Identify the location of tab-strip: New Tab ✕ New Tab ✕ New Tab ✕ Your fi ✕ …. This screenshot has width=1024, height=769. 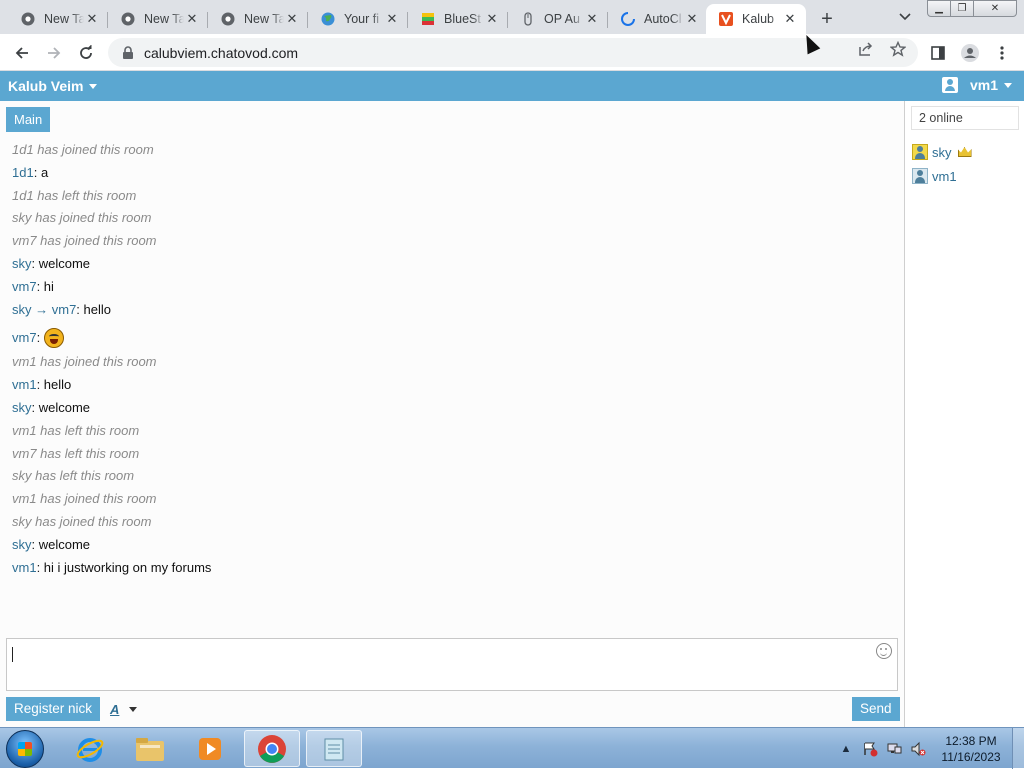
(512, 17).